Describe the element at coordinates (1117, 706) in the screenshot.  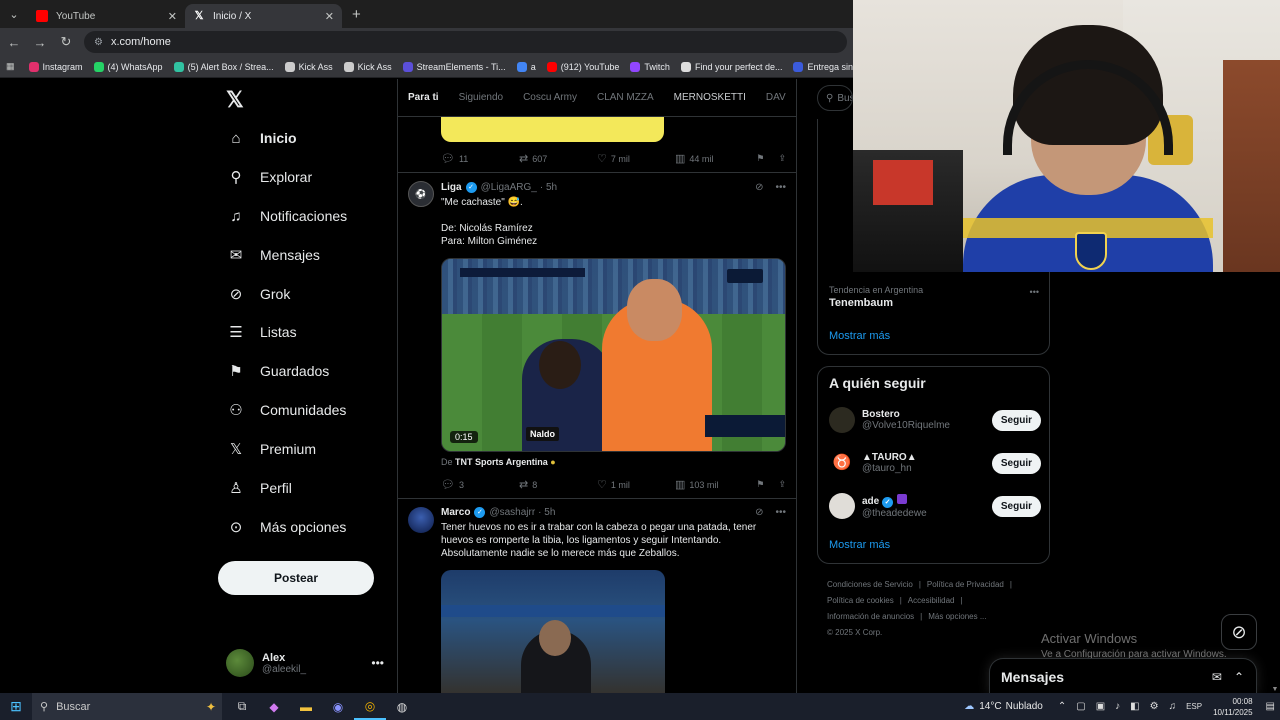
I see `microphone-icon: ♪` at that location.